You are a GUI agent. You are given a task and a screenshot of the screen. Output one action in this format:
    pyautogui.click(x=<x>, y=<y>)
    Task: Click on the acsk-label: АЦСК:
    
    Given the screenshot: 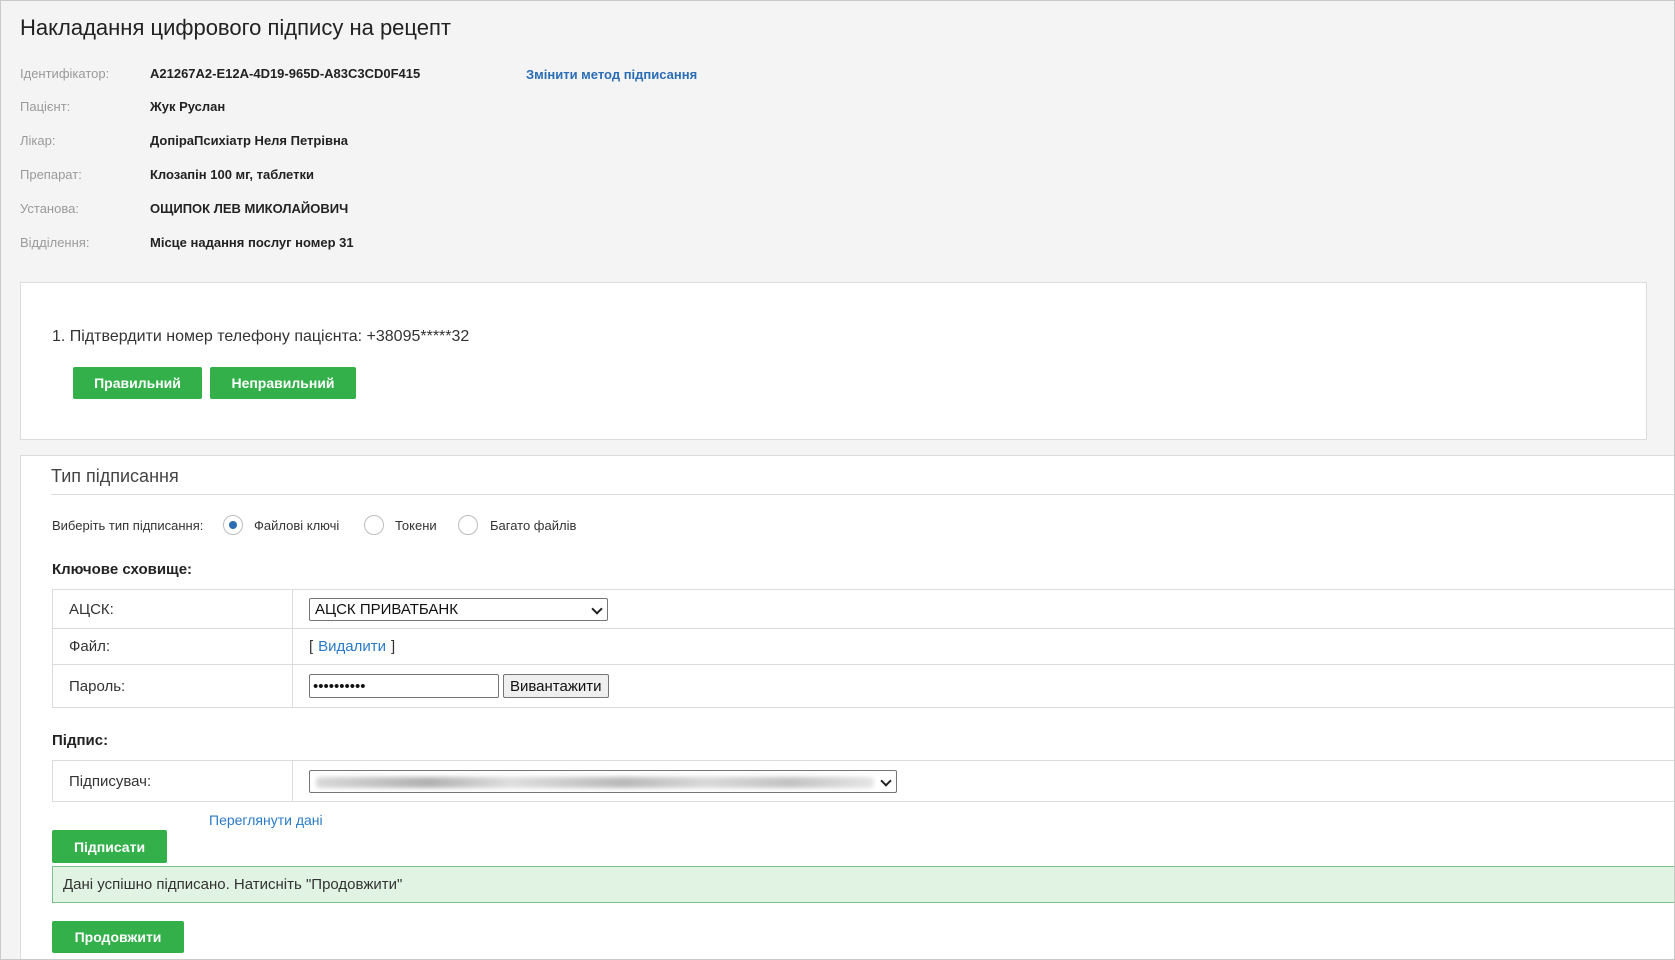 What is the action you would take?
    pyautogui.click(x=173, y=609)
    